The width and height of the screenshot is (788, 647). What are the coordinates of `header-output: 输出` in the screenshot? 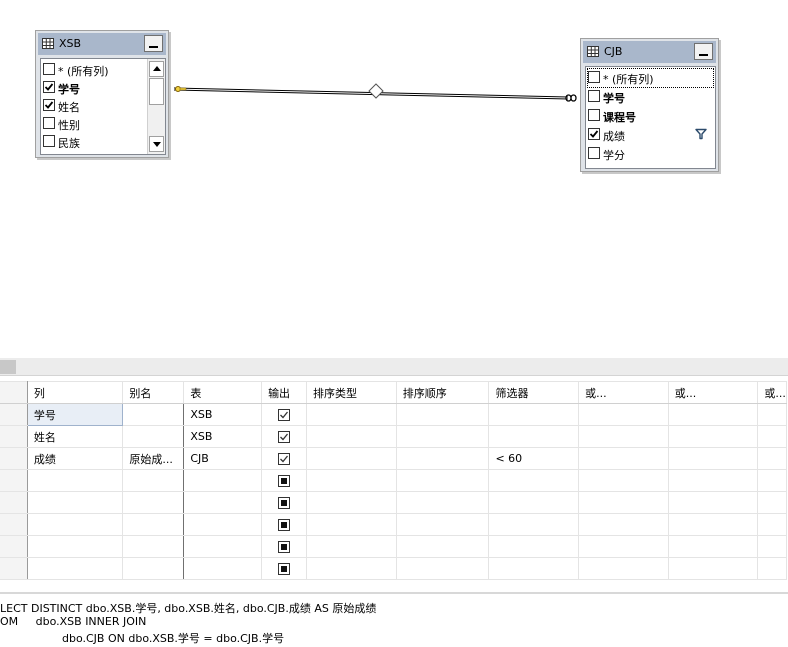 It's located at (284, 392).